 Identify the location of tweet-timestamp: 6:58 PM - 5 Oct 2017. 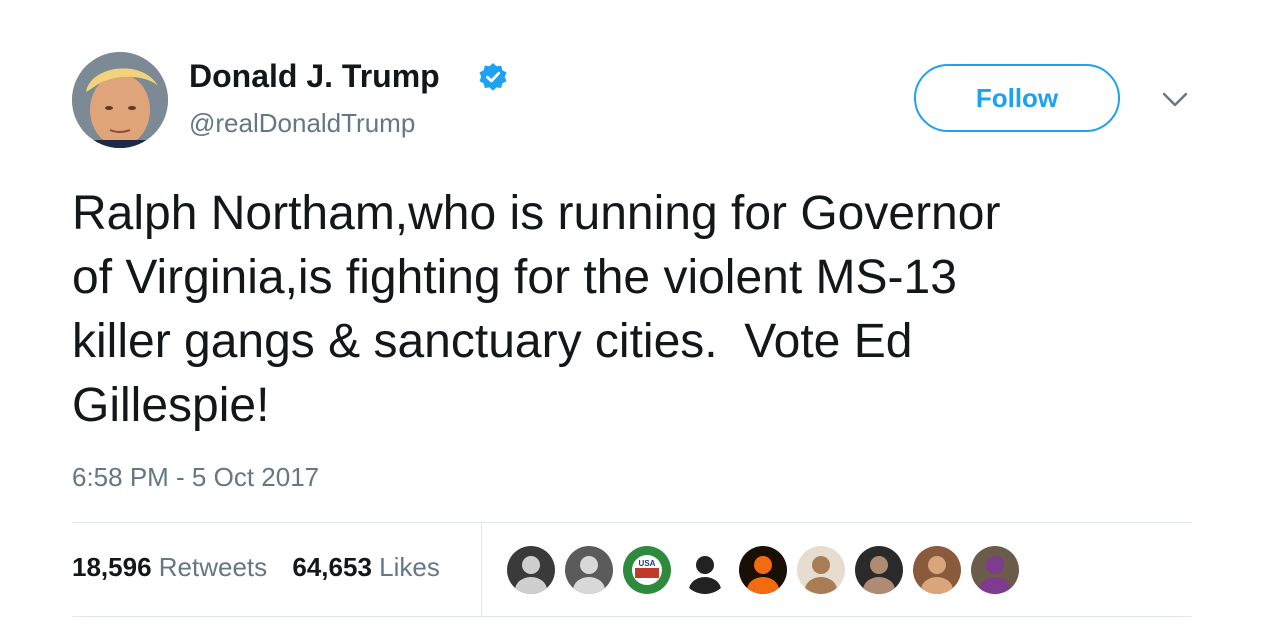
(195, 477).